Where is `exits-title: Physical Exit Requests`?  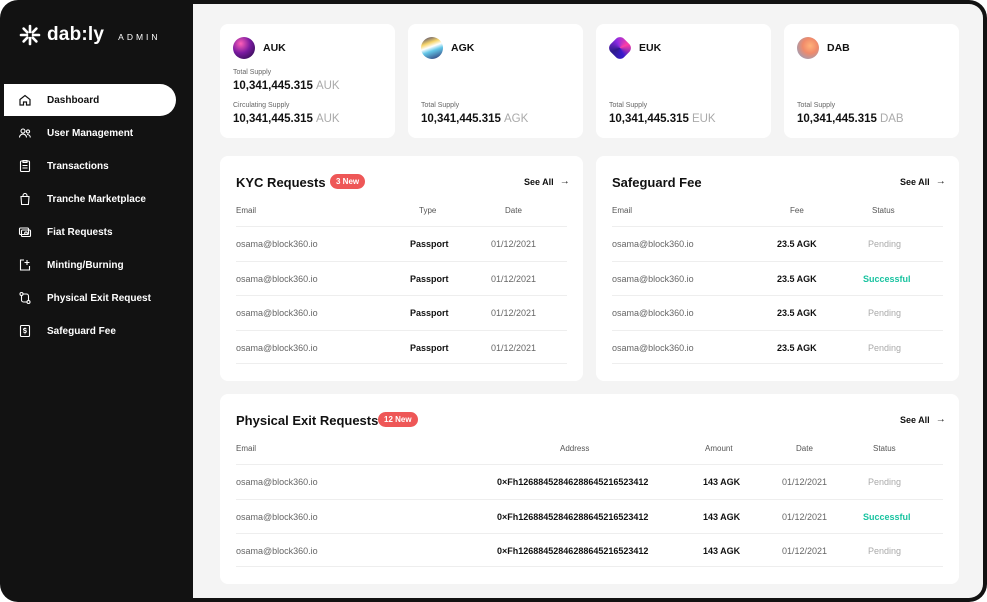 exits-title: Physical Exit Requests is located at coordinates (307, 420).